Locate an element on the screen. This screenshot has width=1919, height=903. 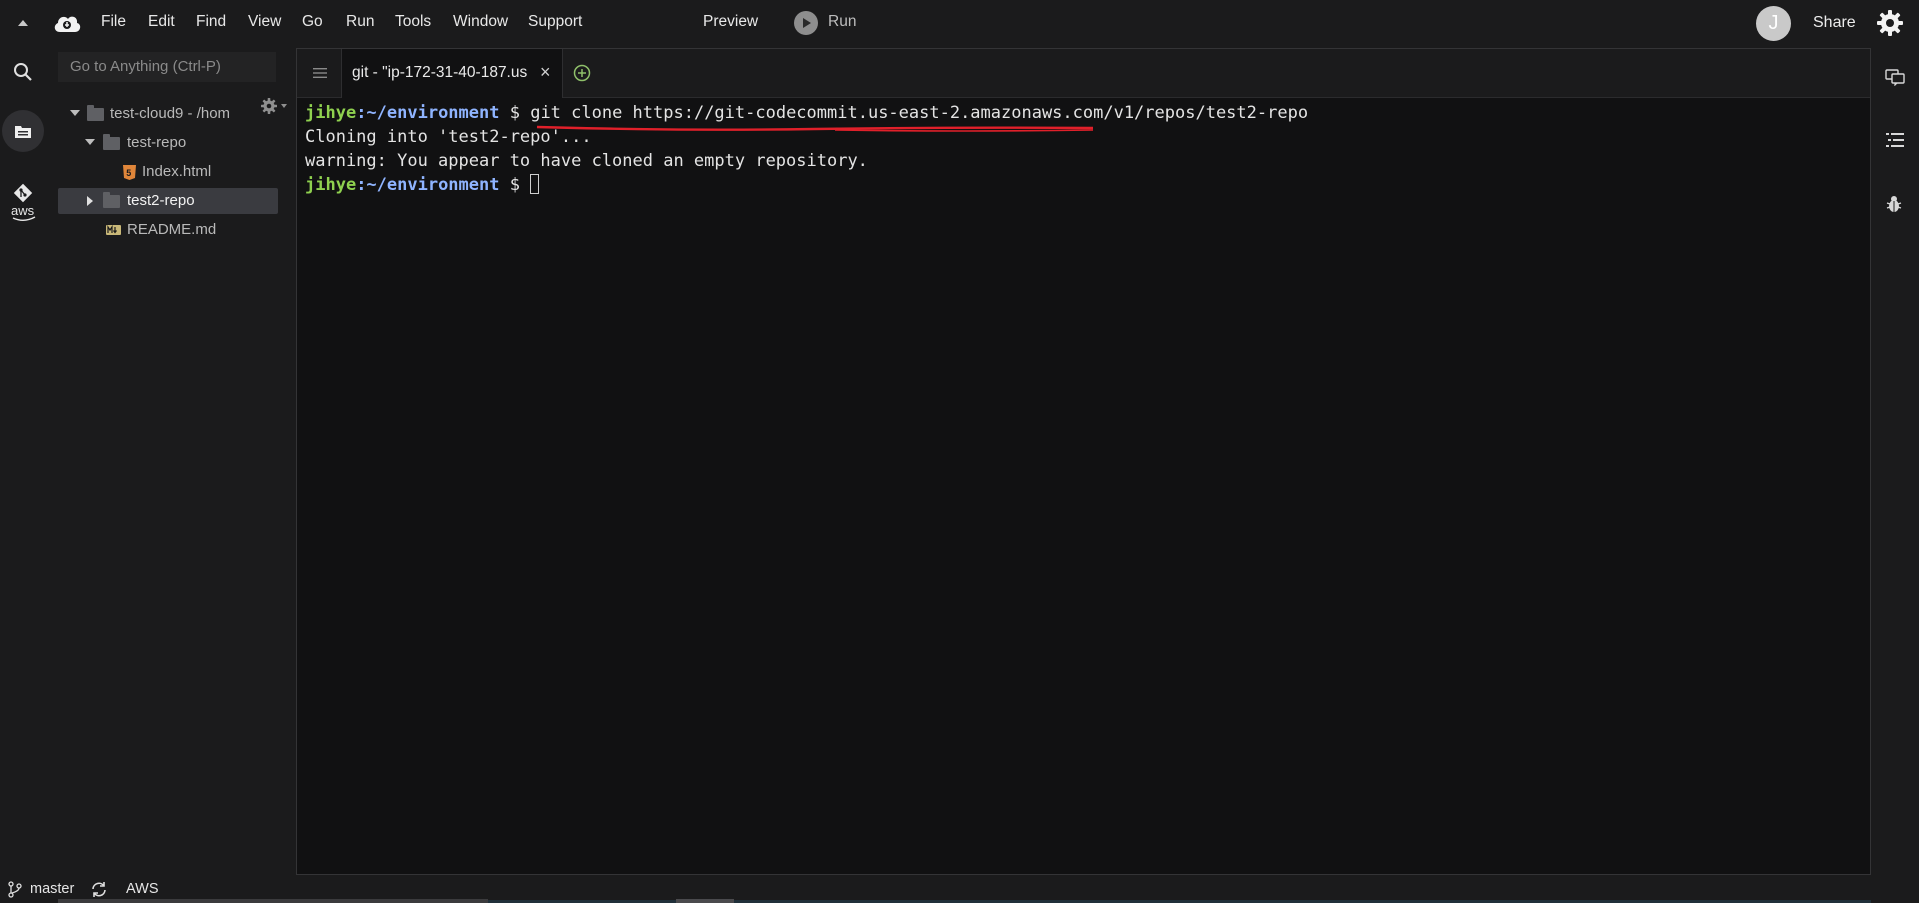
markdown-file-icon is located at coordinates (113, 230).